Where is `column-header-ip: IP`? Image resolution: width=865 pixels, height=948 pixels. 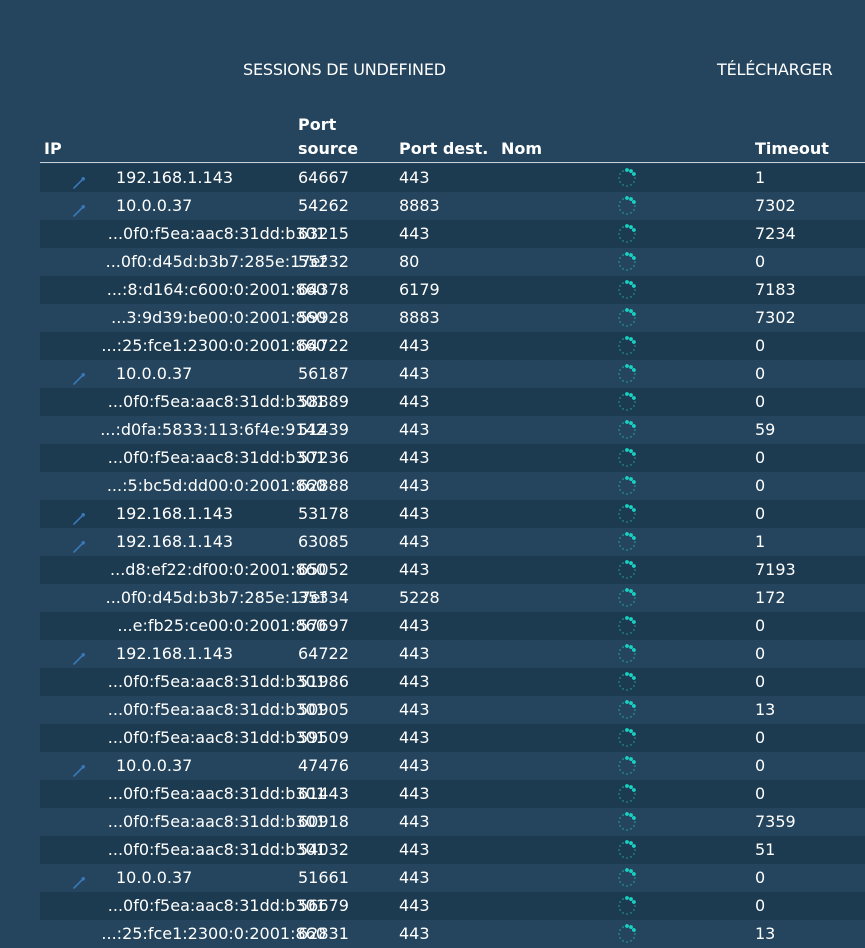 column-header-ip: IP is located at coordinates (53, 149).